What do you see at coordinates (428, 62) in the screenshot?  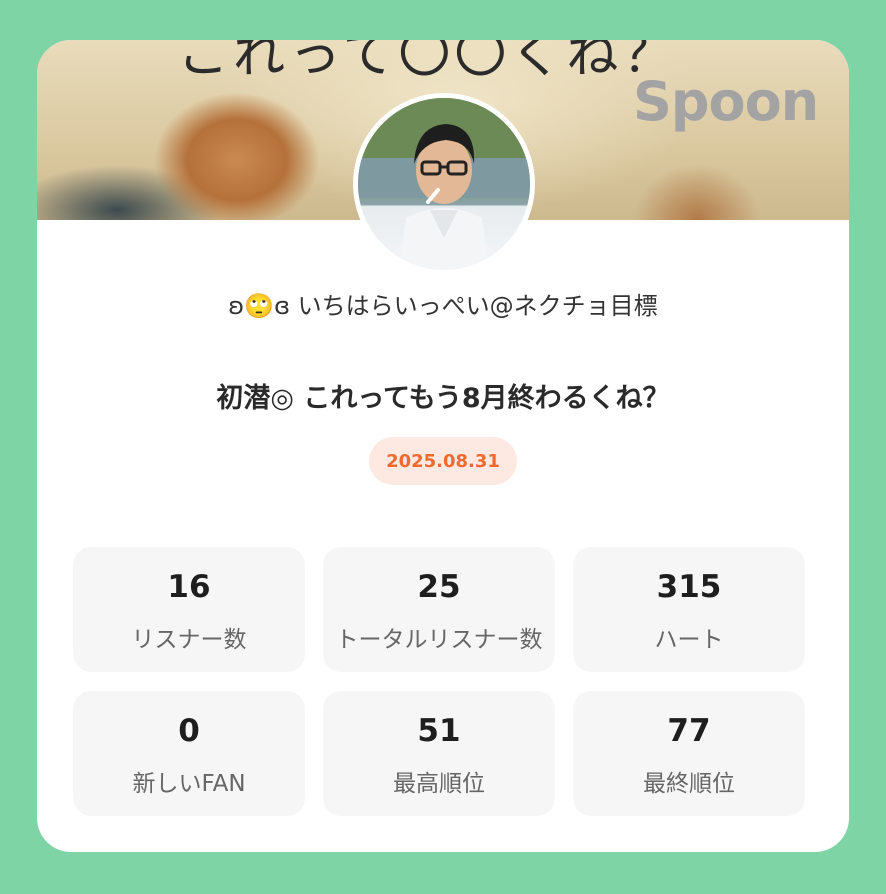 I see `banner-caption: これって〇〇くね？` at bounding box center [428, 62].